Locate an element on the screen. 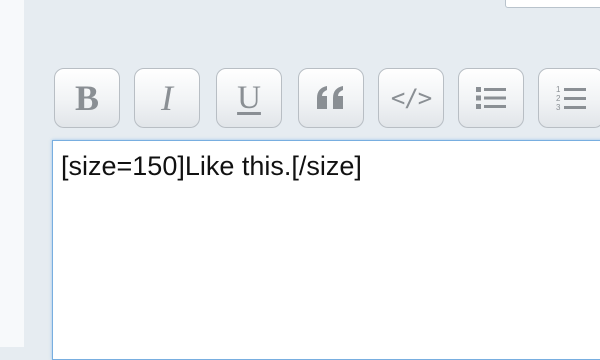 The image size is (600, 360). numbered-list-icon: 1 2 3 is located at coordinates (571, 98).